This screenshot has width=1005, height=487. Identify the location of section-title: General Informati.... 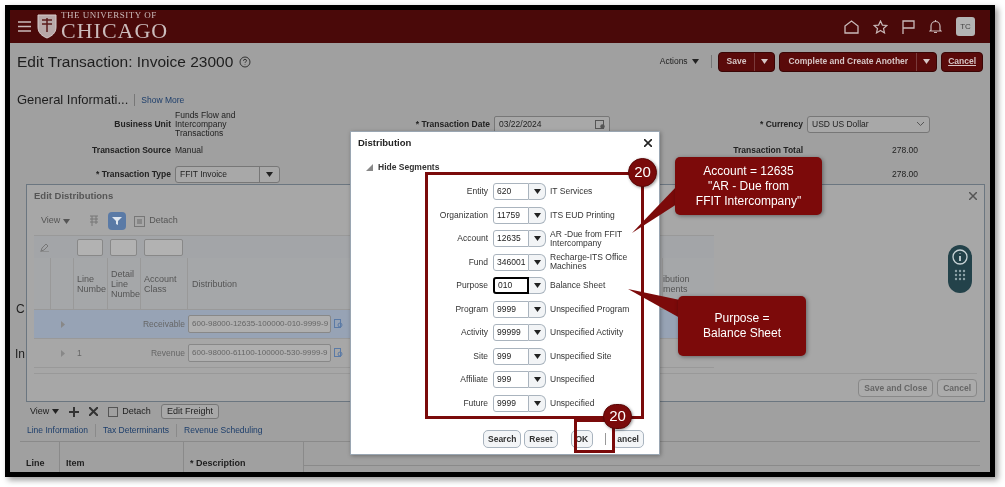
(73, 100).